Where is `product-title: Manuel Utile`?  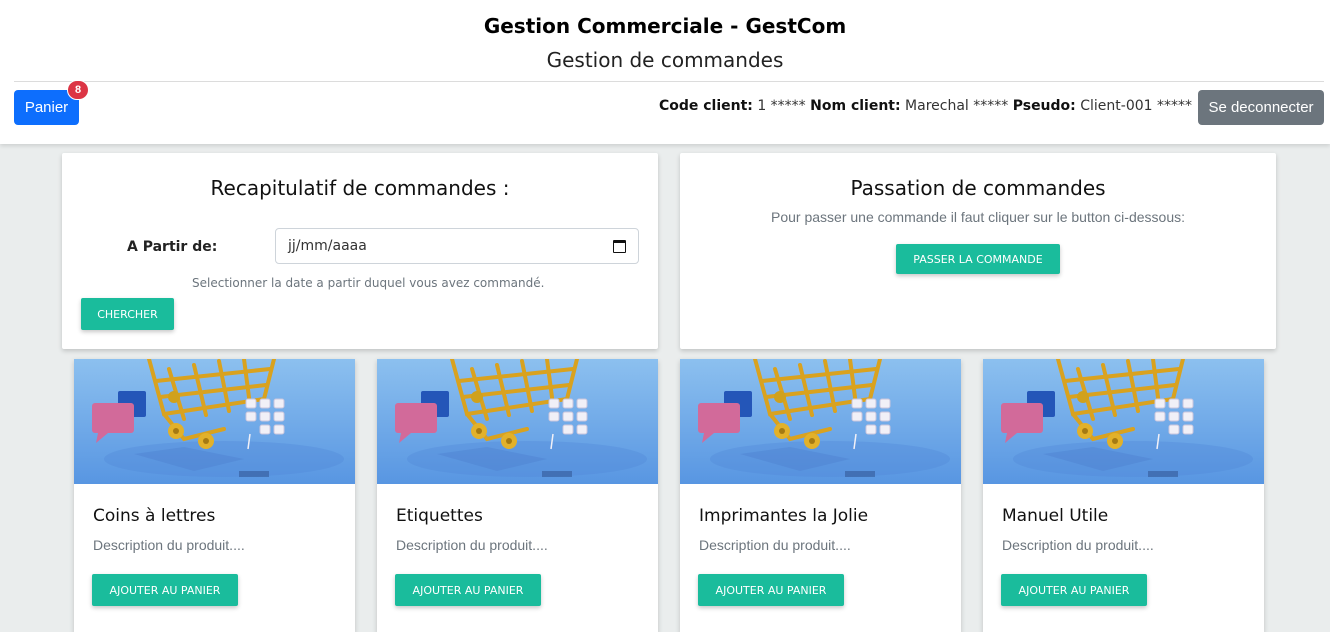
product-title: Manuel Utile is located at coordinates (1055, 516).